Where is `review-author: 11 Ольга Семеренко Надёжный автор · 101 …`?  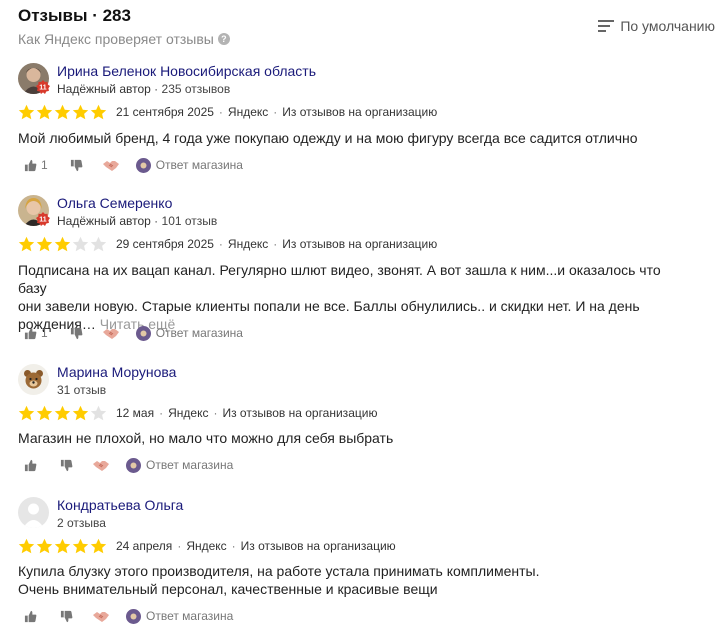
review-author: 11 Ольга Семеренко Надёжный автор · 101 … is located at coordinates (318, 212).